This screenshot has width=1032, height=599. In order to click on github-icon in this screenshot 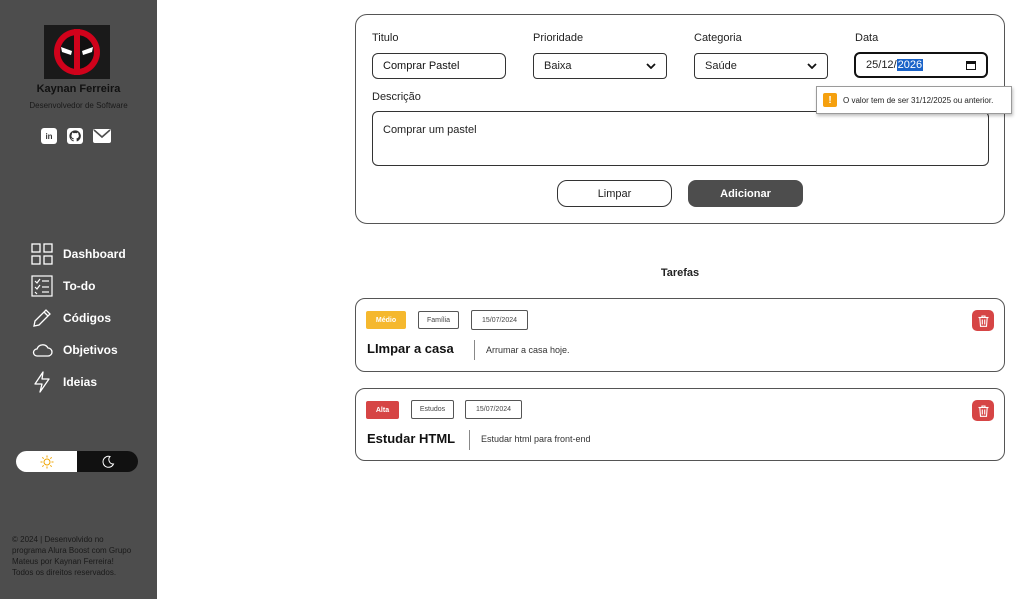, I will do `click(75, 136)`.